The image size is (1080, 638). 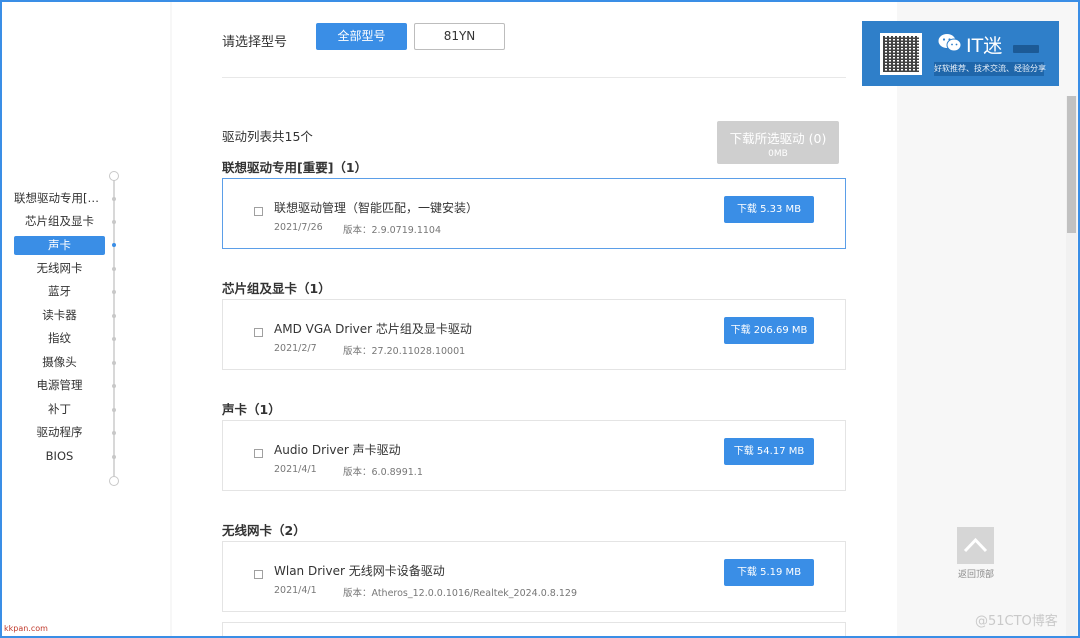 I want to click on driver-date: 2021/2/7, so click(x=295, y=348).